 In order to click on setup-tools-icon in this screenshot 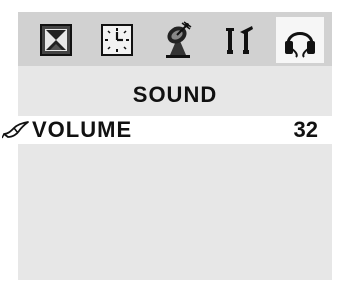, I will do `click(239, 40)`.